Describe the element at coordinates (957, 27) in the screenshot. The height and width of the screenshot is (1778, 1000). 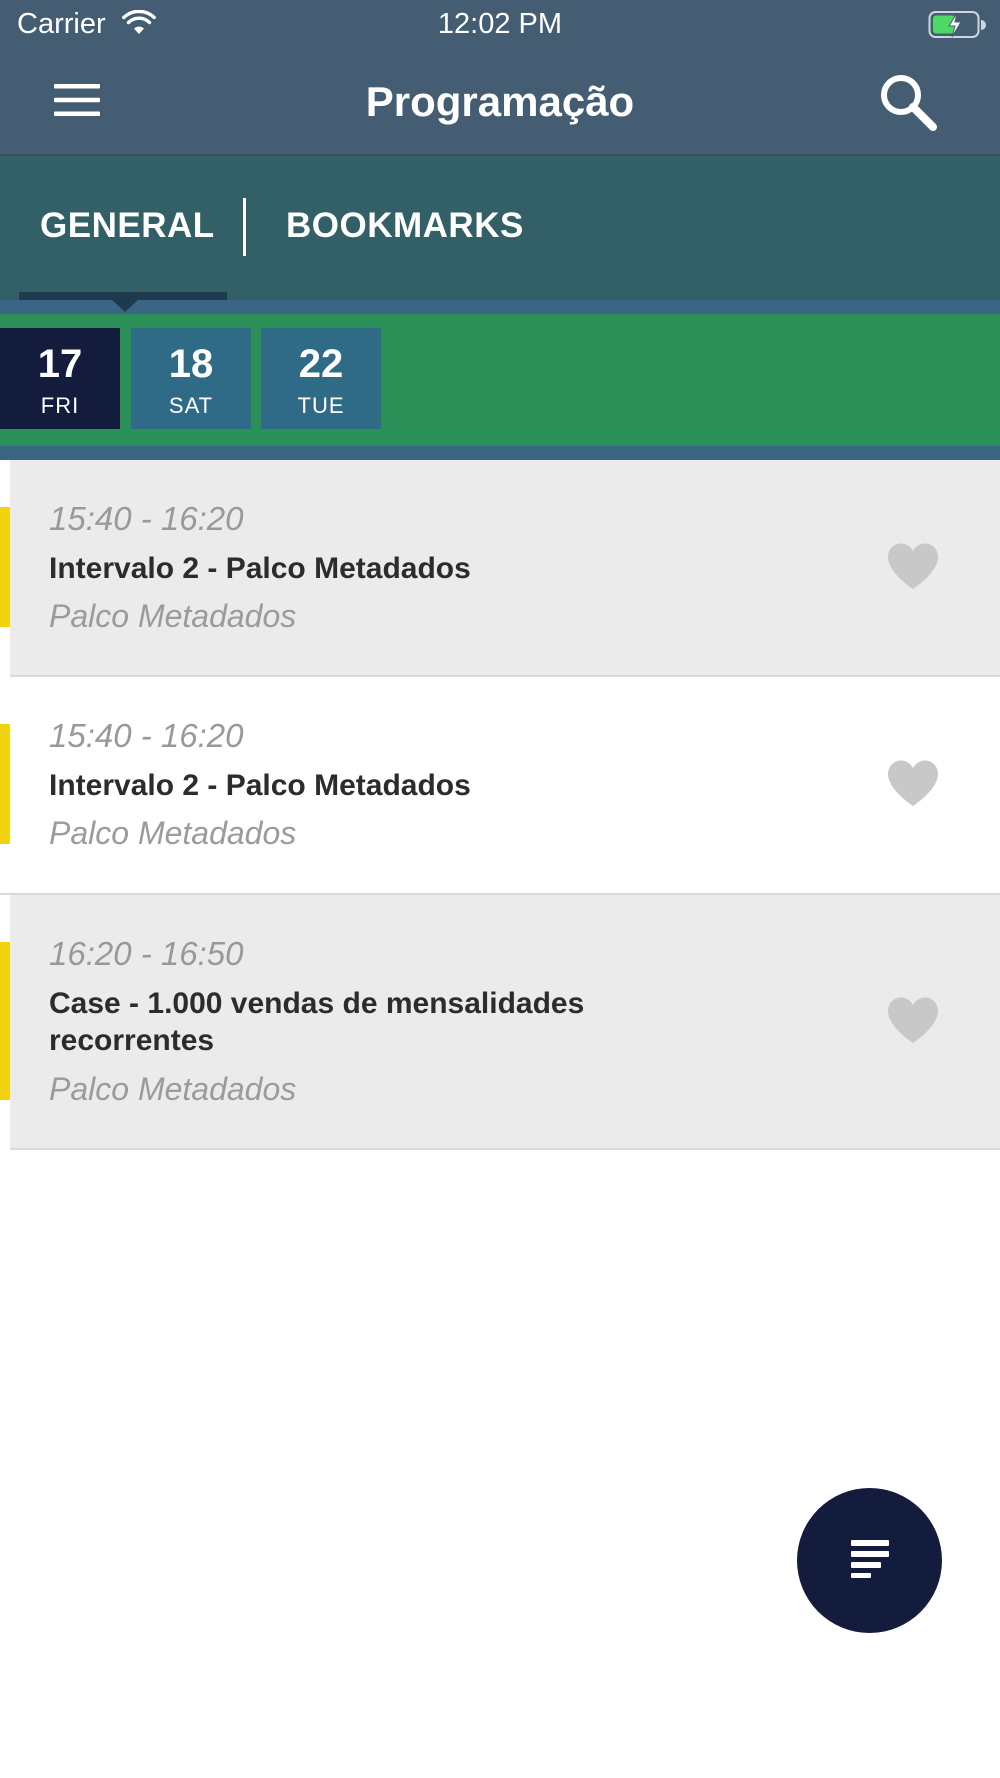
I see `battery-charging-icon` at that location.